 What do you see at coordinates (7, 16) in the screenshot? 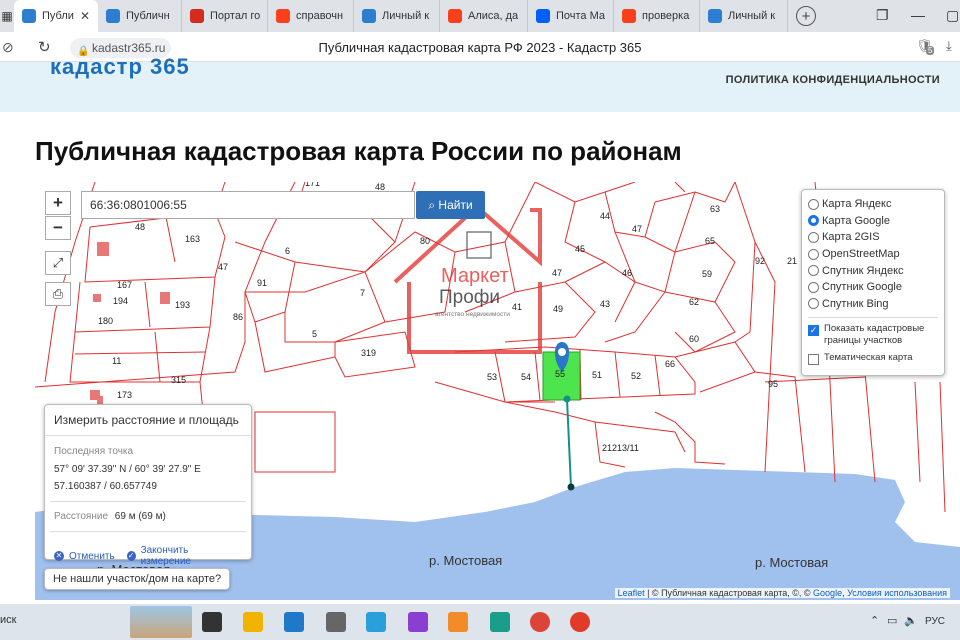
I see `window-menu-icon: ▦` at bounding box center [7, 16].